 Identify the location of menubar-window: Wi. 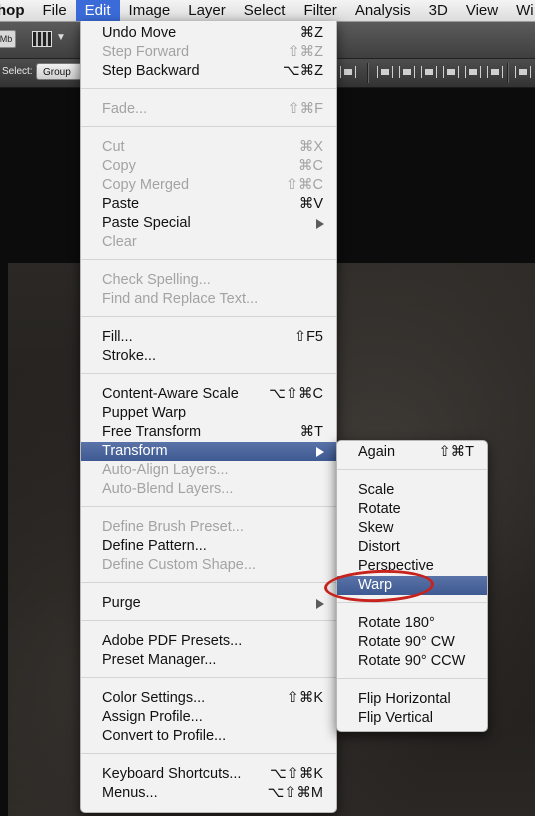
(521, 10).